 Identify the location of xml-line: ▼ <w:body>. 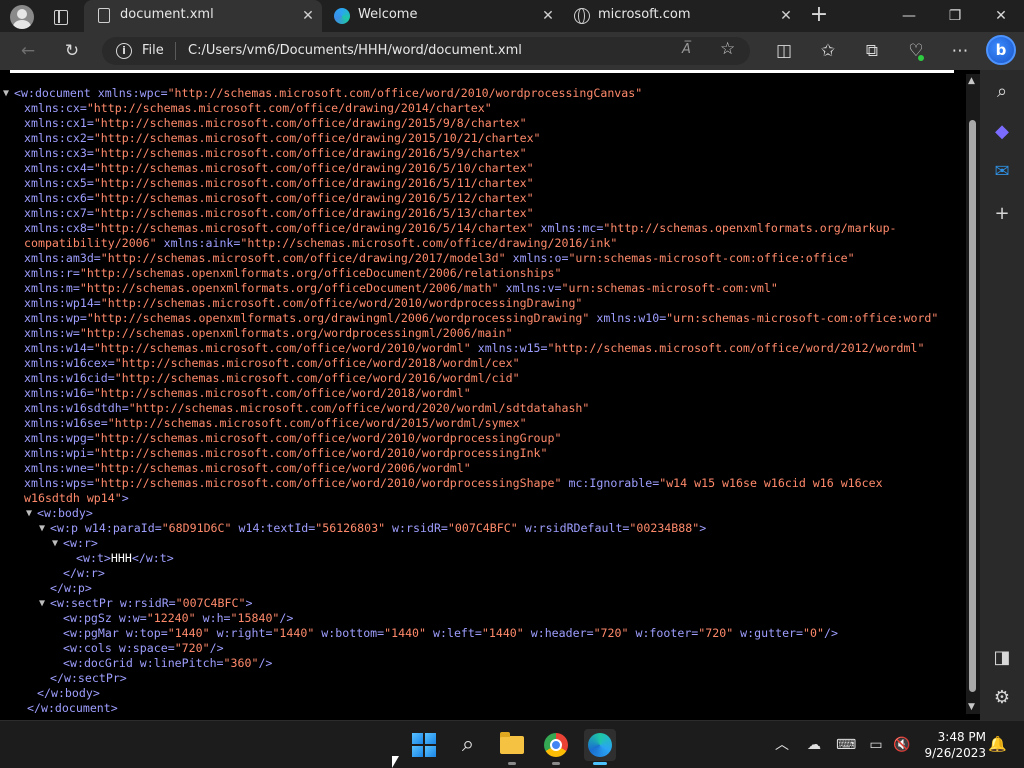
(489, 513).